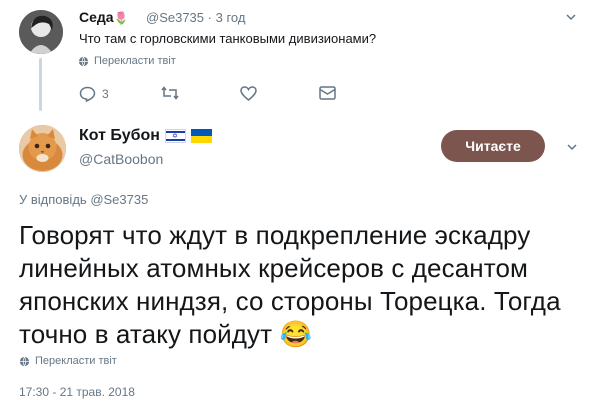  I want to click on reply-chevron-down-icon, so click(571, 19).